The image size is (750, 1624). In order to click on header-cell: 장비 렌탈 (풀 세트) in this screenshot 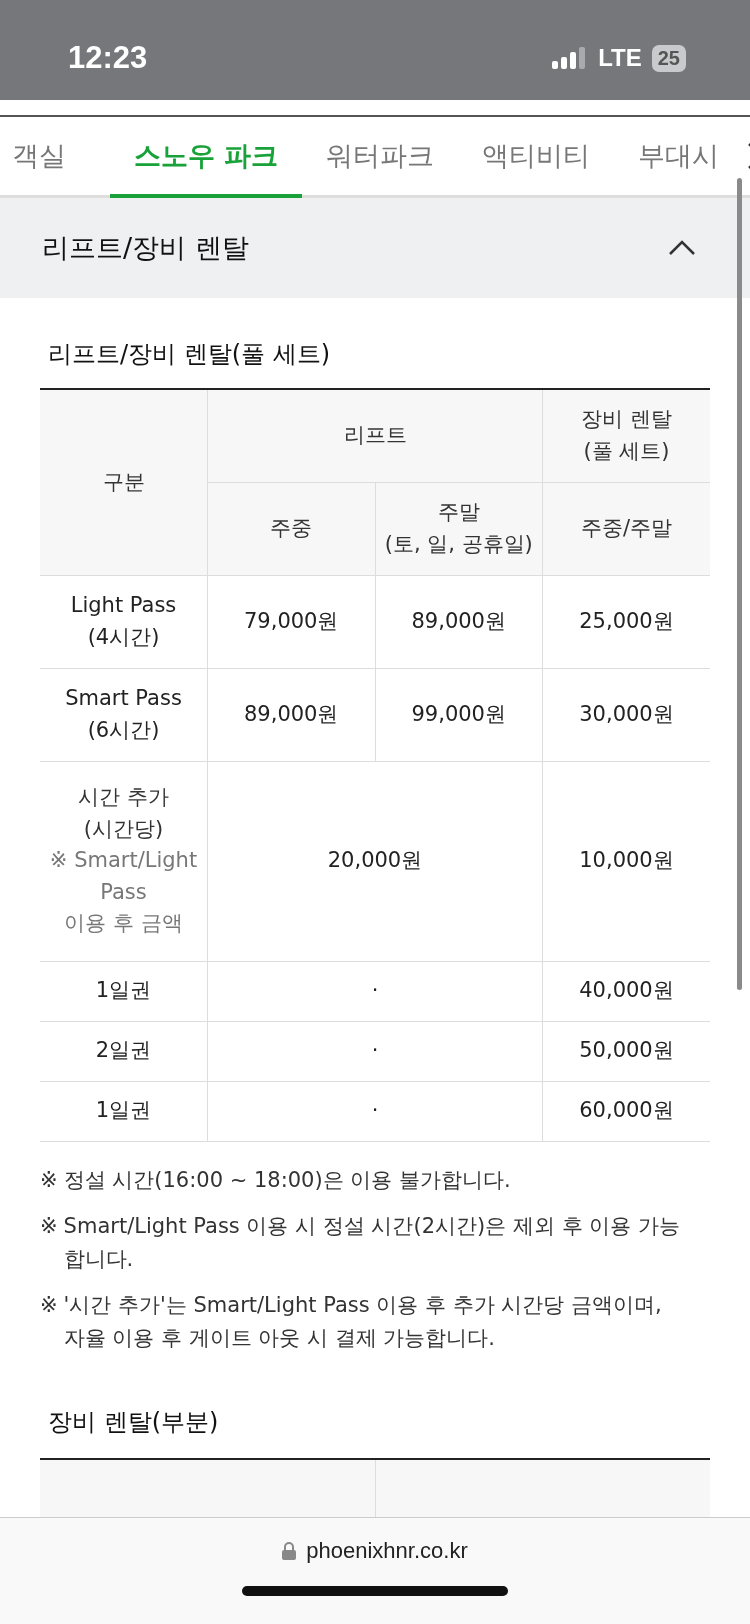, I will do `click(626, 435)`.